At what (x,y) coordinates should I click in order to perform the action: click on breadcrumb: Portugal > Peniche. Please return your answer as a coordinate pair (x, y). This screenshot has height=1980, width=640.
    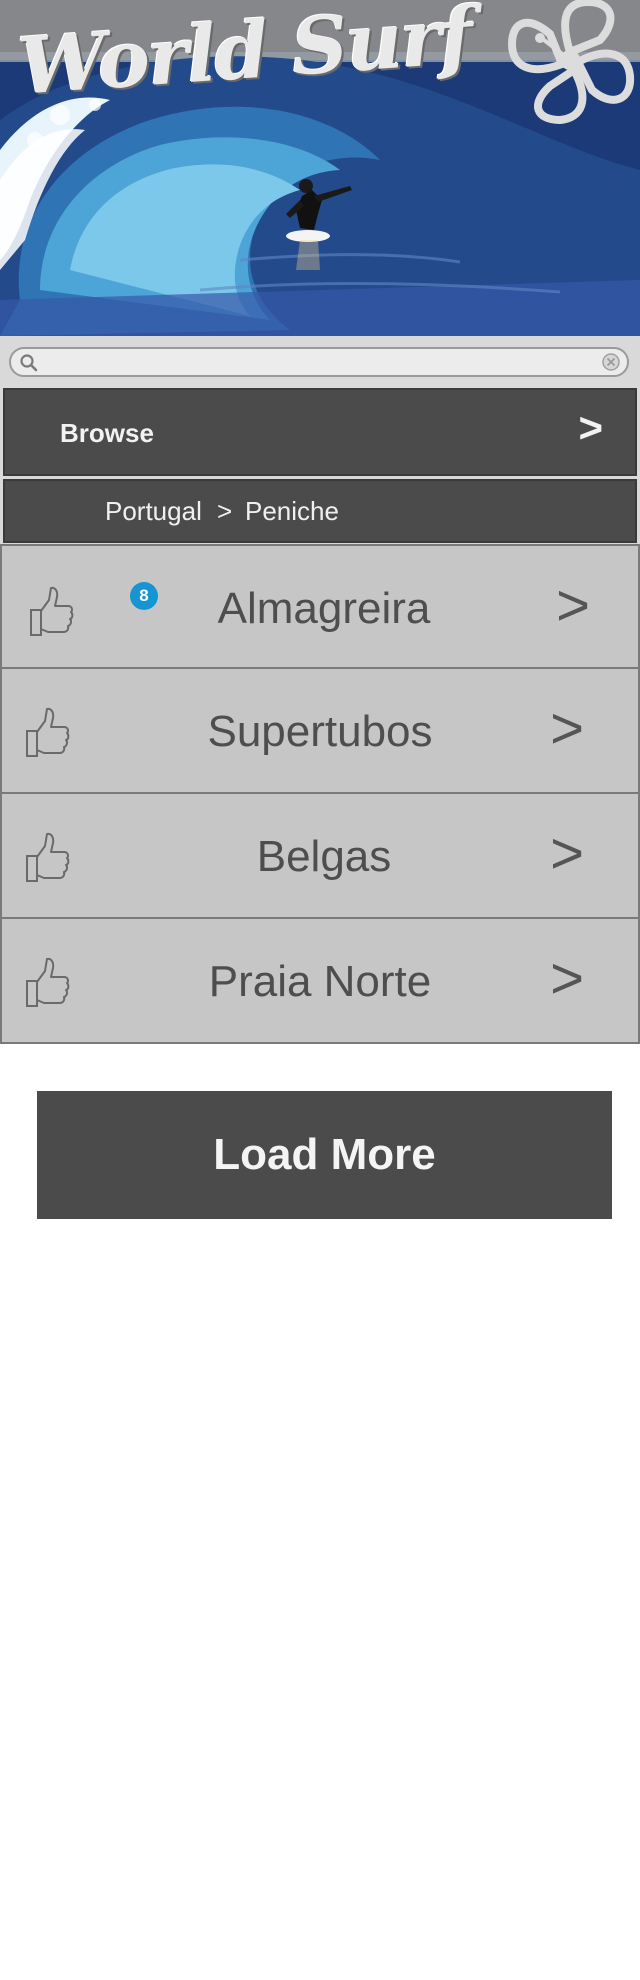
    Looking at the image, I should click on (320, 511).